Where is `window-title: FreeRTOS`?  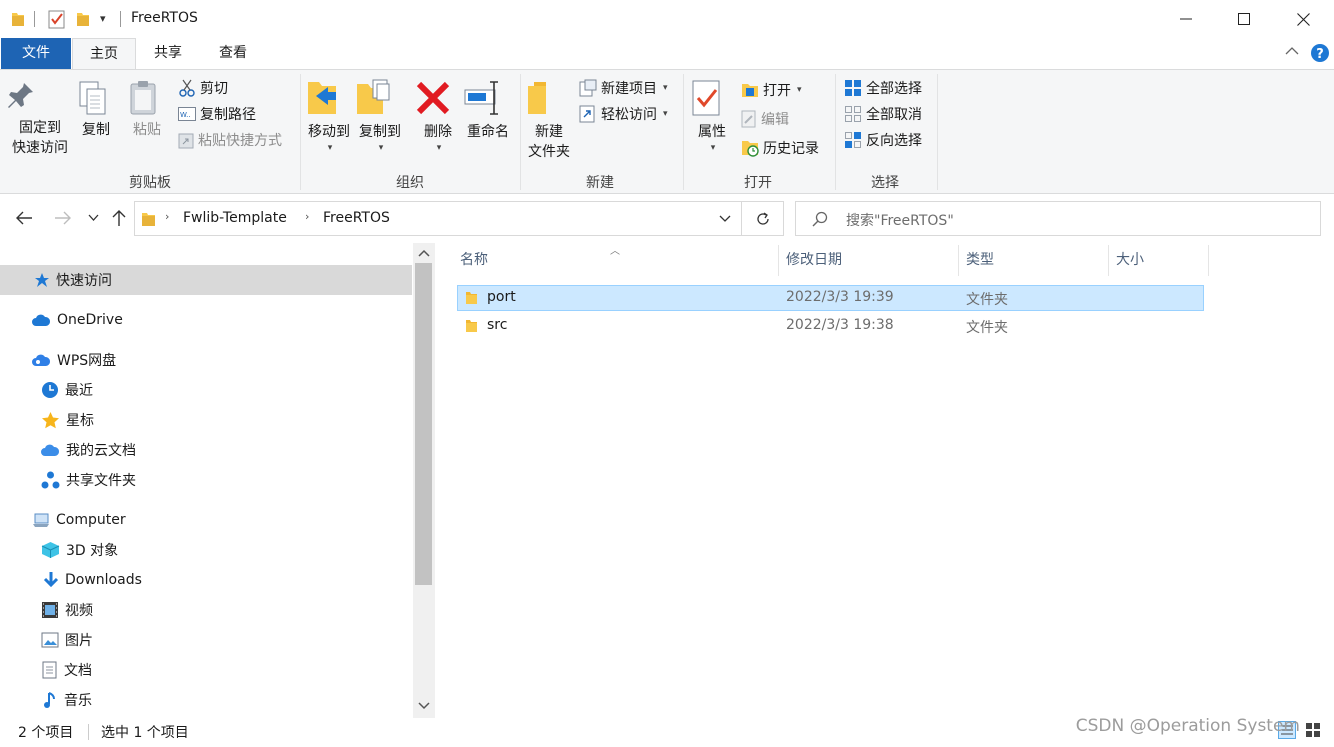 window-title: FreeRTOS is located at coordinates (164, 18).